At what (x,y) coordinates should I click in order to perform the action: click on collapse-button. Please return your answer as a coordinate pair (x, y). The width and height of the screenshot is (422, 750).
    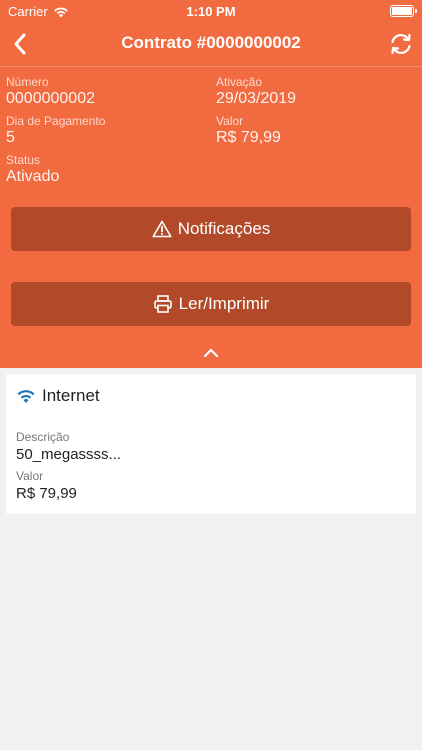
    Looking at the image, I should click on (211, 353).